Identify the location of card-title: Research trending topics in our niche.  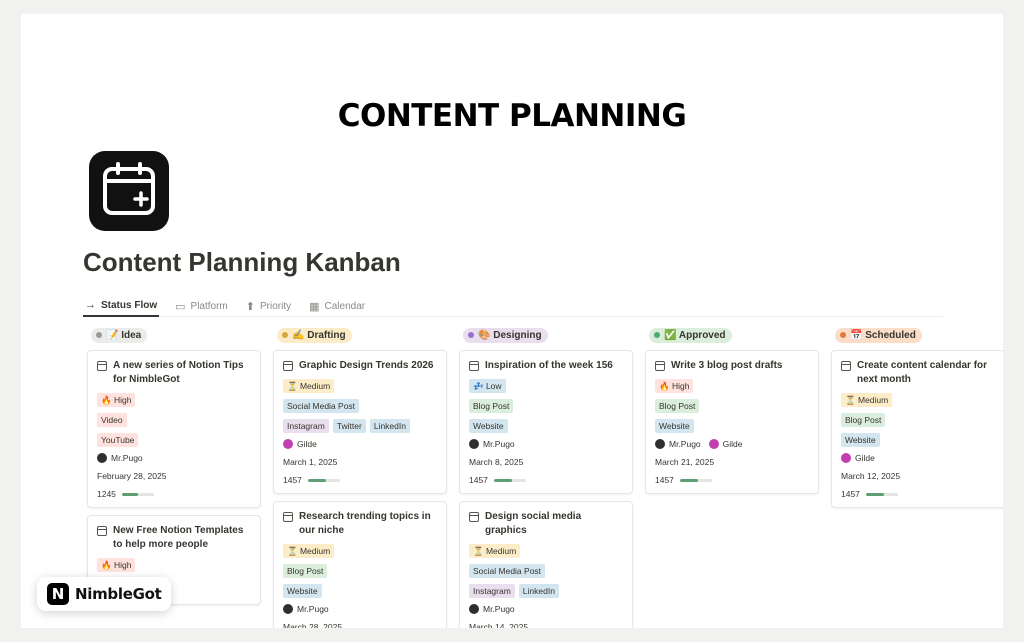
(360, 524).